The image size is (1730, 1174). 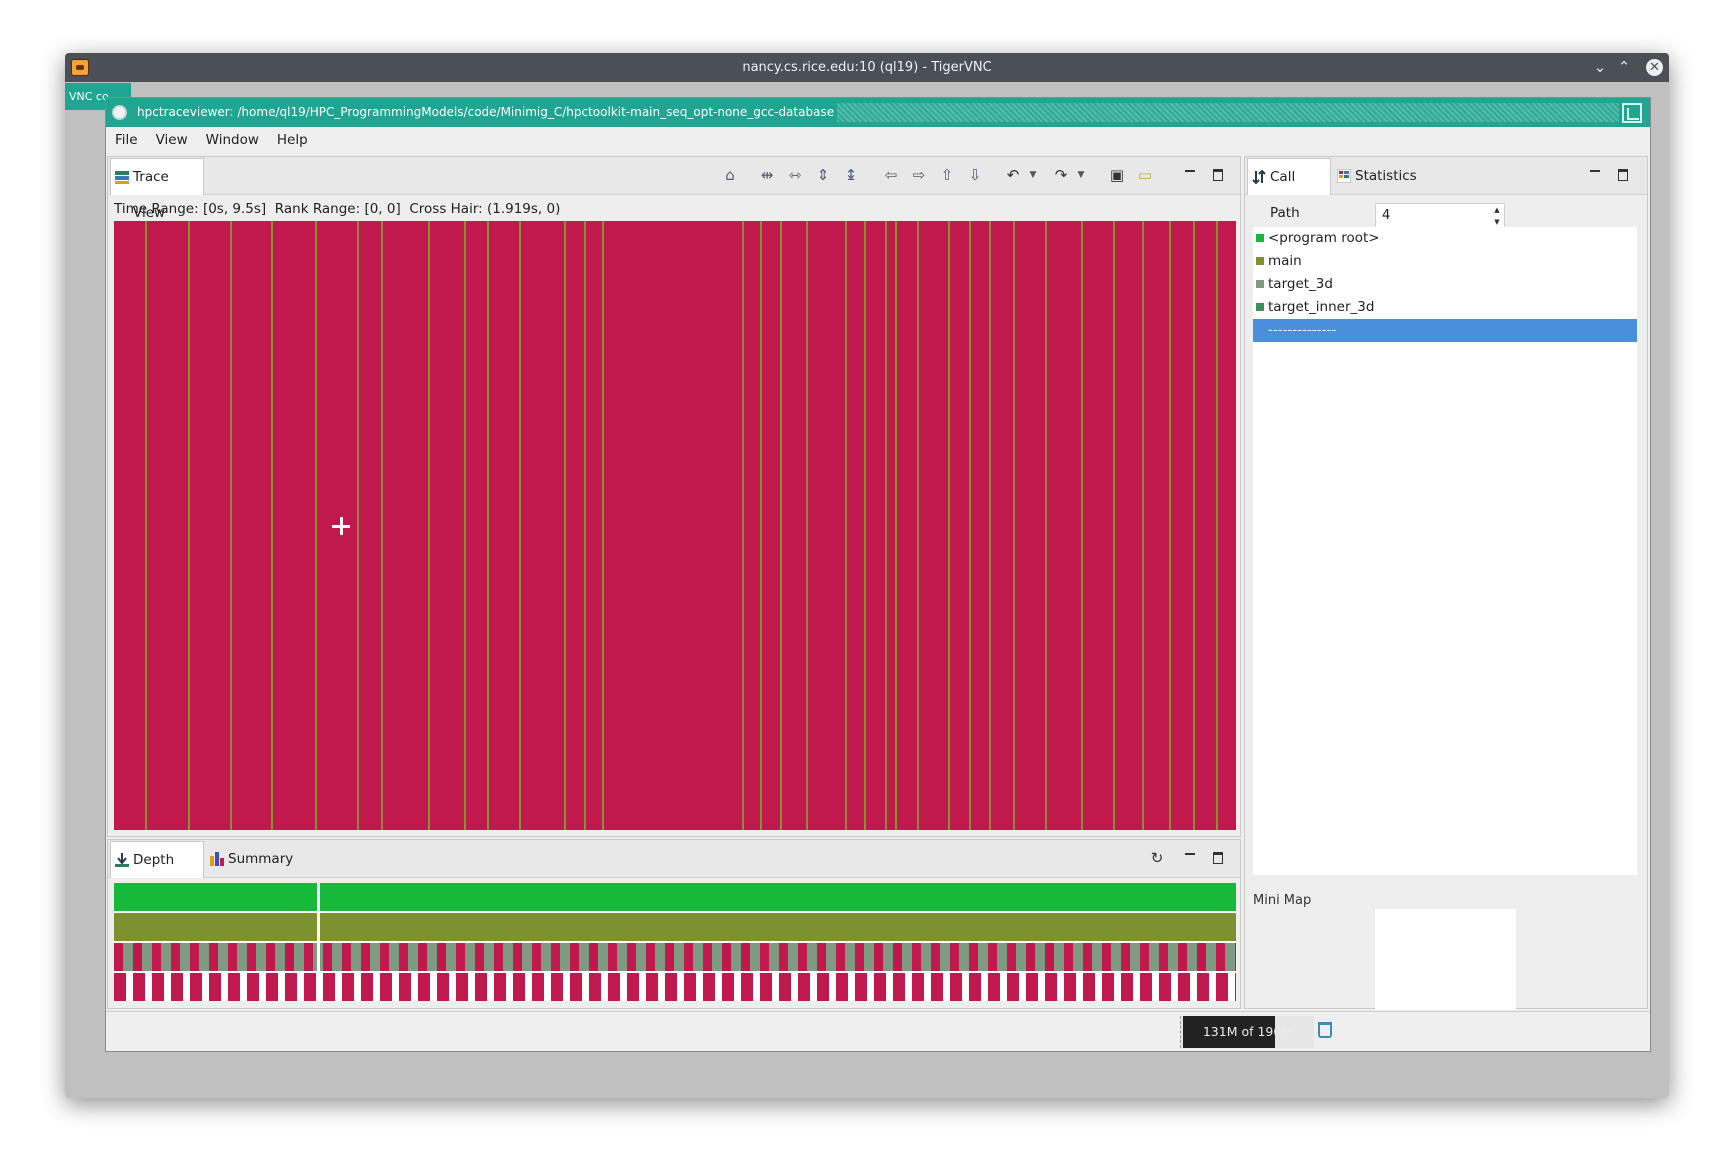 What do you see at coordinates (1145, 175) in the screenshot?
I see `open-folder-icon: ▭` at bounding box center [1145, 175].